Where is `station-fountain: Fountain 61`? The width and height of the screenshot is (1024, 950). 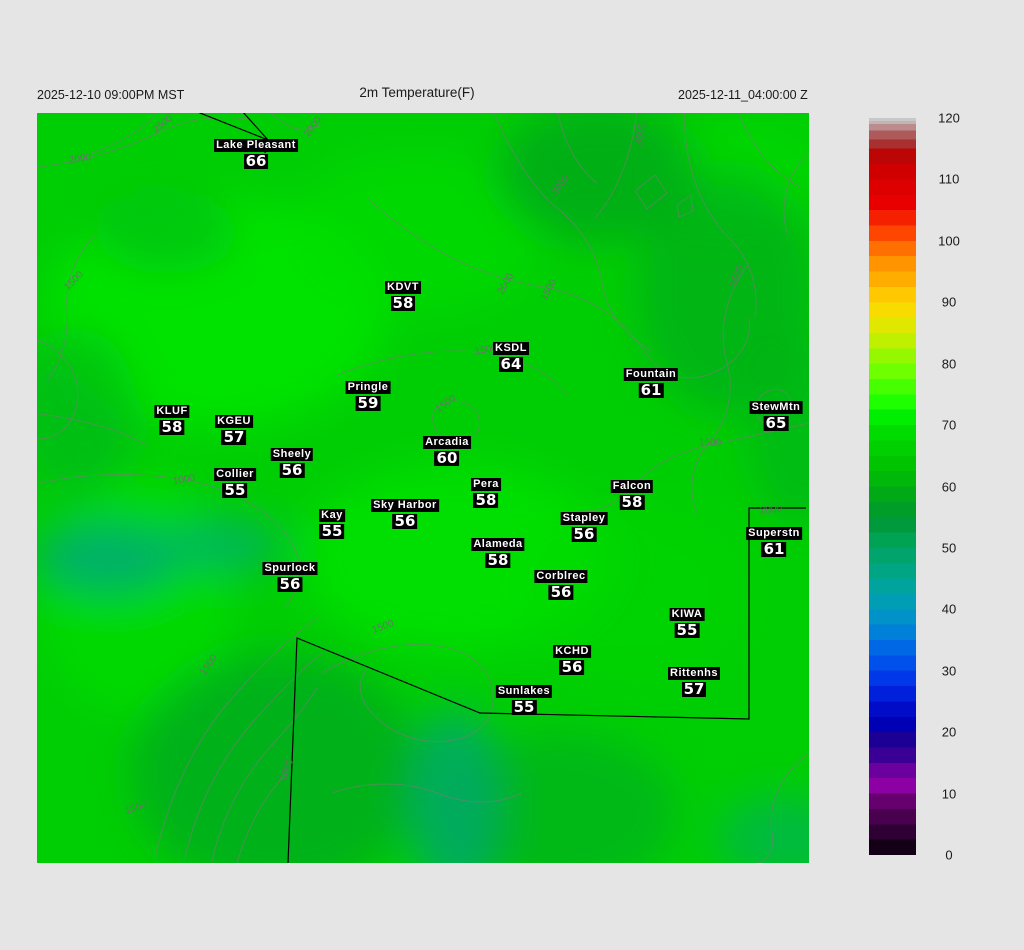
station-fountain: Fountain 61 is located at coordinates (651, 383).